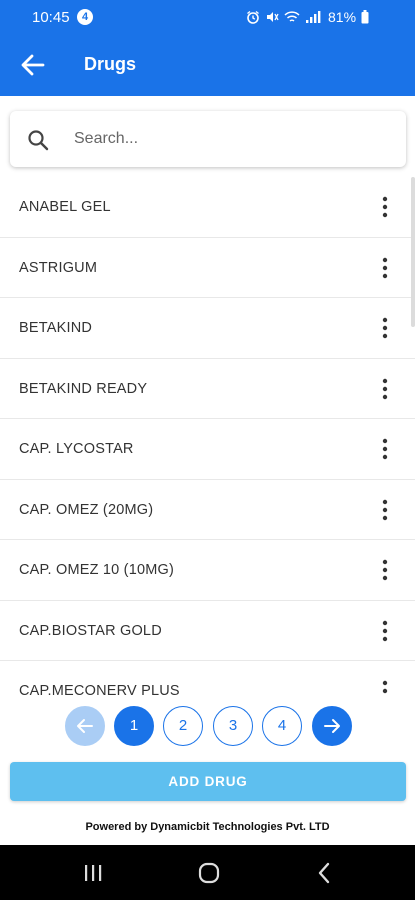 This screenshot has height=900, width=415. Describe the element at coordinates (224, 139) in the screenshot. I see `search-input` at that location.